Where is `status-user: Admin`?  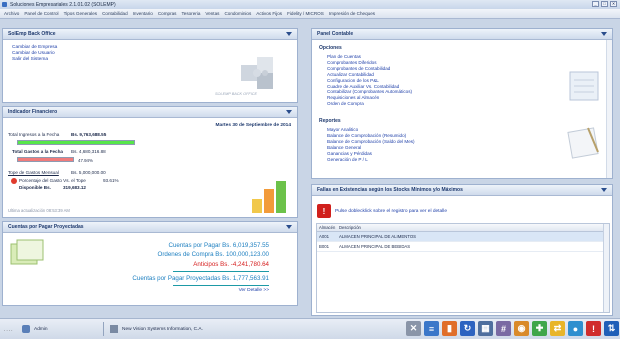
status-user: Admin is located at coordinates (35, 329).